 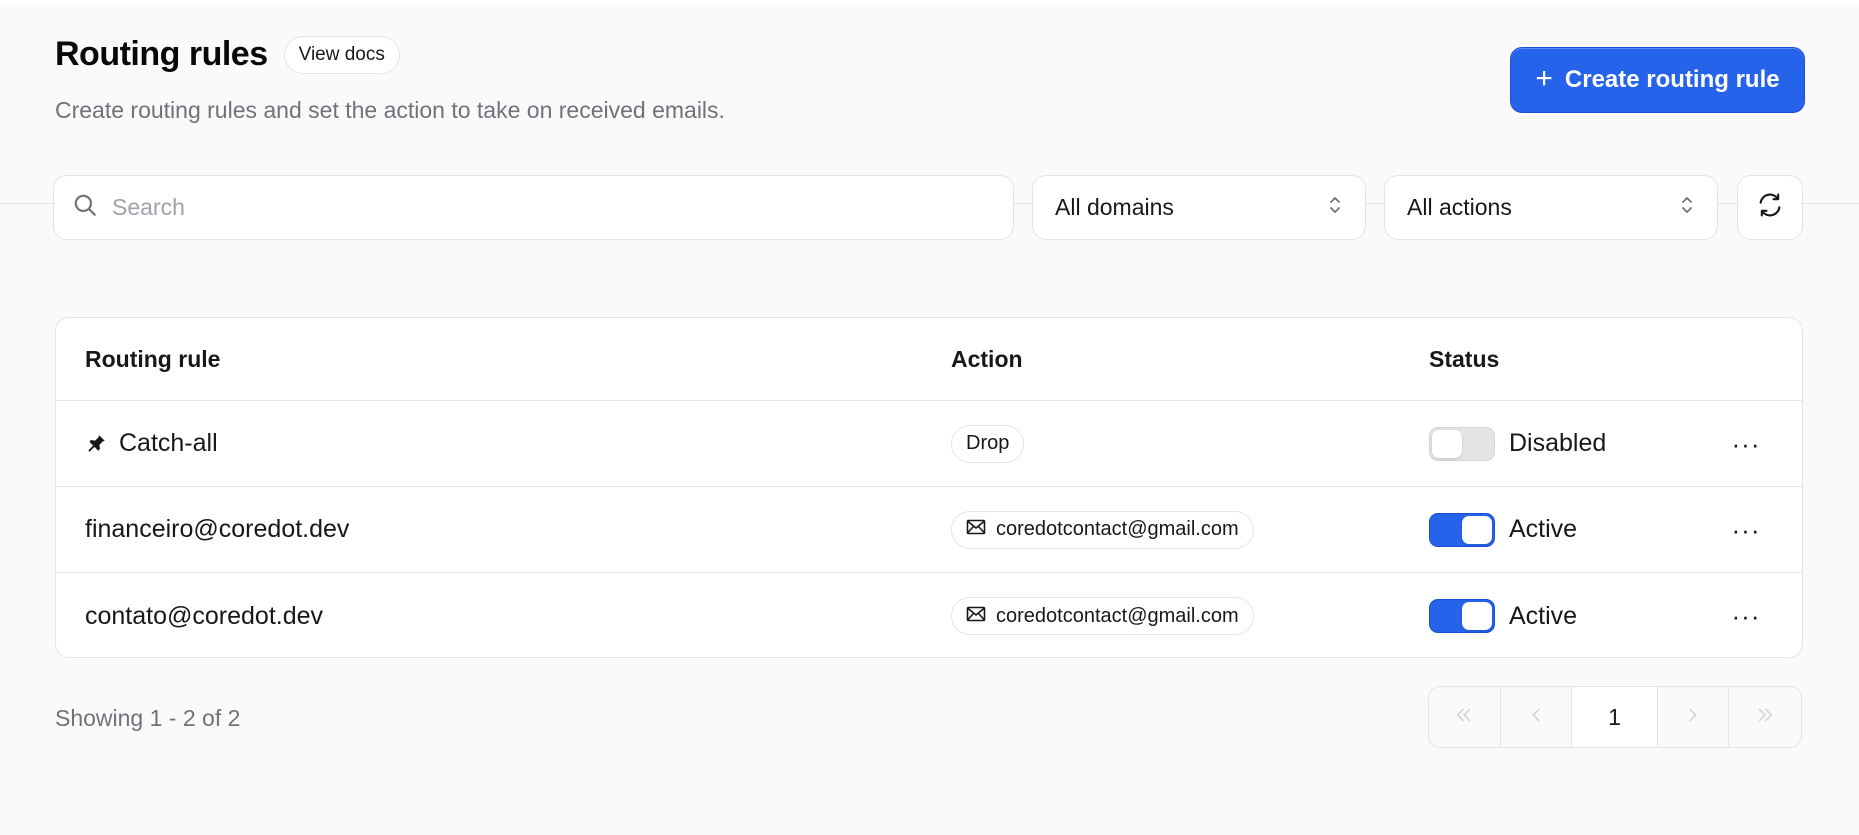 What do you see at coordinates (512, 207) in the screenshot?
I see `search-input` at bounding box center [512, 207].